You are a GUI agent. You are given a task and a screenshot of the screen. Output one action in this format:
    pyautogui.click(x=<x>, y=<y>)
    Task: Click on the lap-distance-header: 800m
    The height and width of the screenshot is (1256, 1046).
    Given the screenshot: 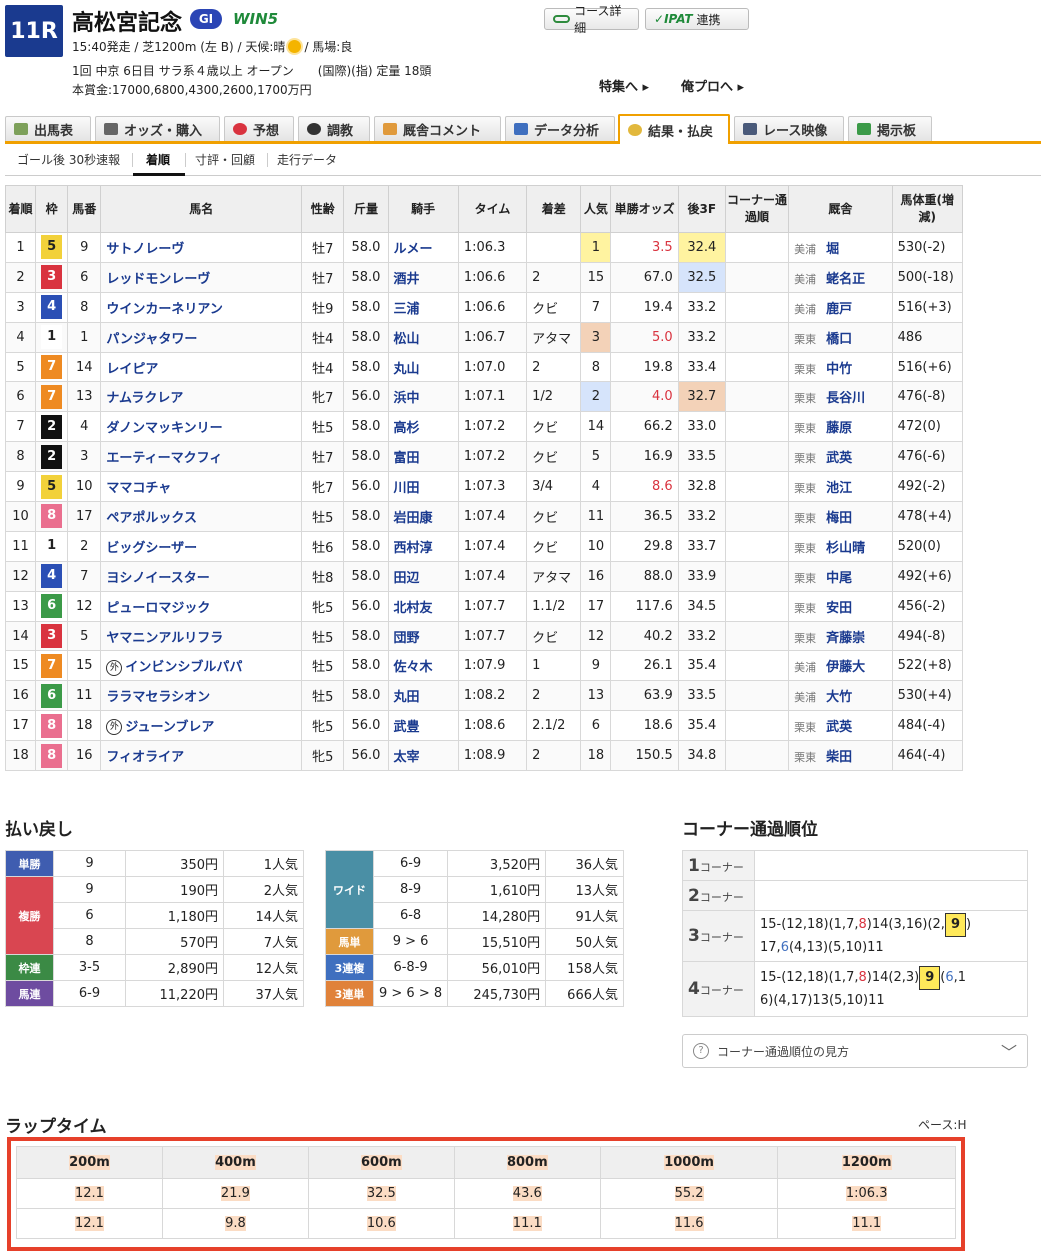 What is the action you would take?
    pyautogui.click(x=527, y=1162)
    